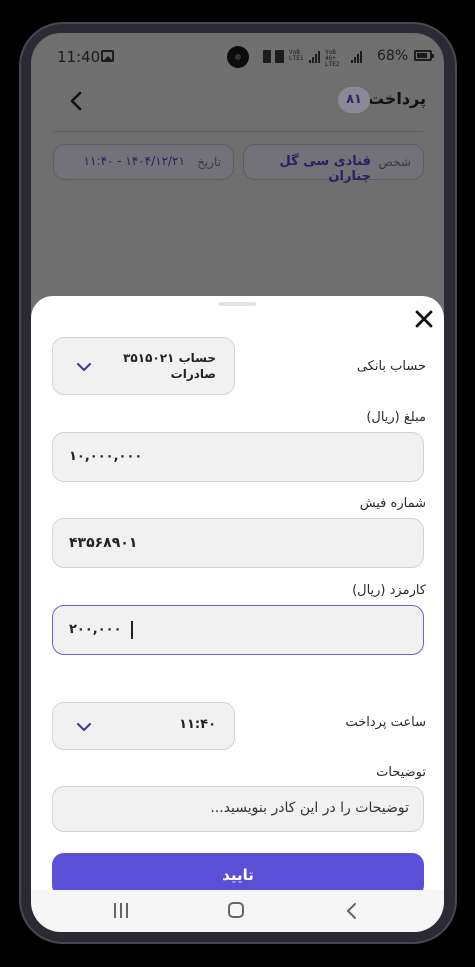 This screenshot has height=967, width=475. What do you see at coordinates (424, 319) in the screenshot?
I see `close-icon` at bounding box center [424, 319].